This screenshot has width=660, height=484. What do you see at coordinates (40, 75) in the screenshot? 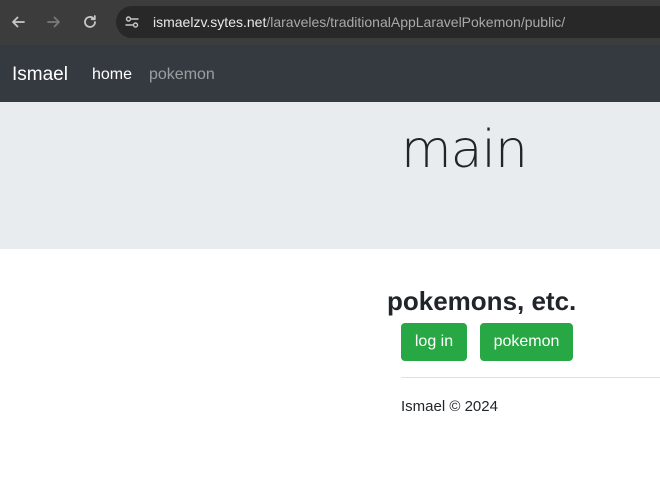
I see `navbar-brand: Ismael` at bounding box center [40, 75].